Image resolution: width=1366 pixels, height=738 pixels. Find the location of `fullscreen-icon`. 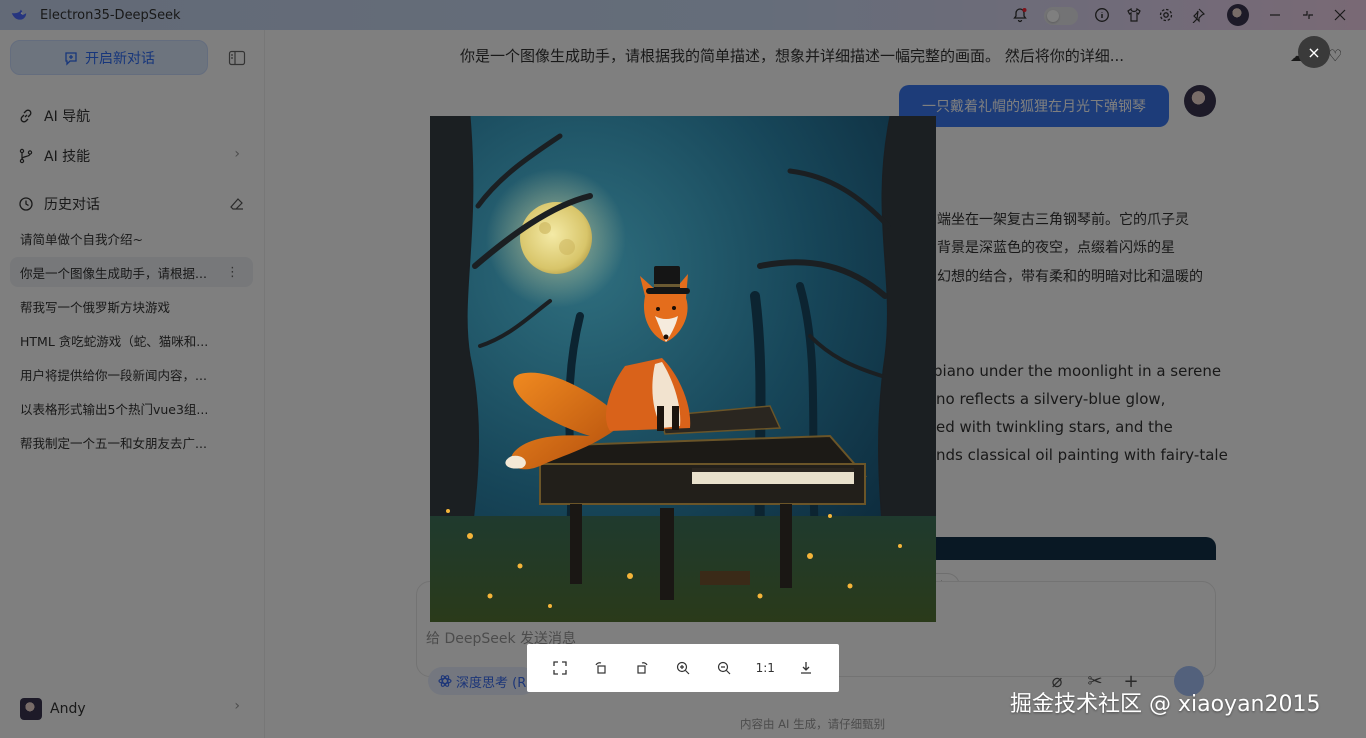

fullscreen-icon is located at coordinates (560, 668).